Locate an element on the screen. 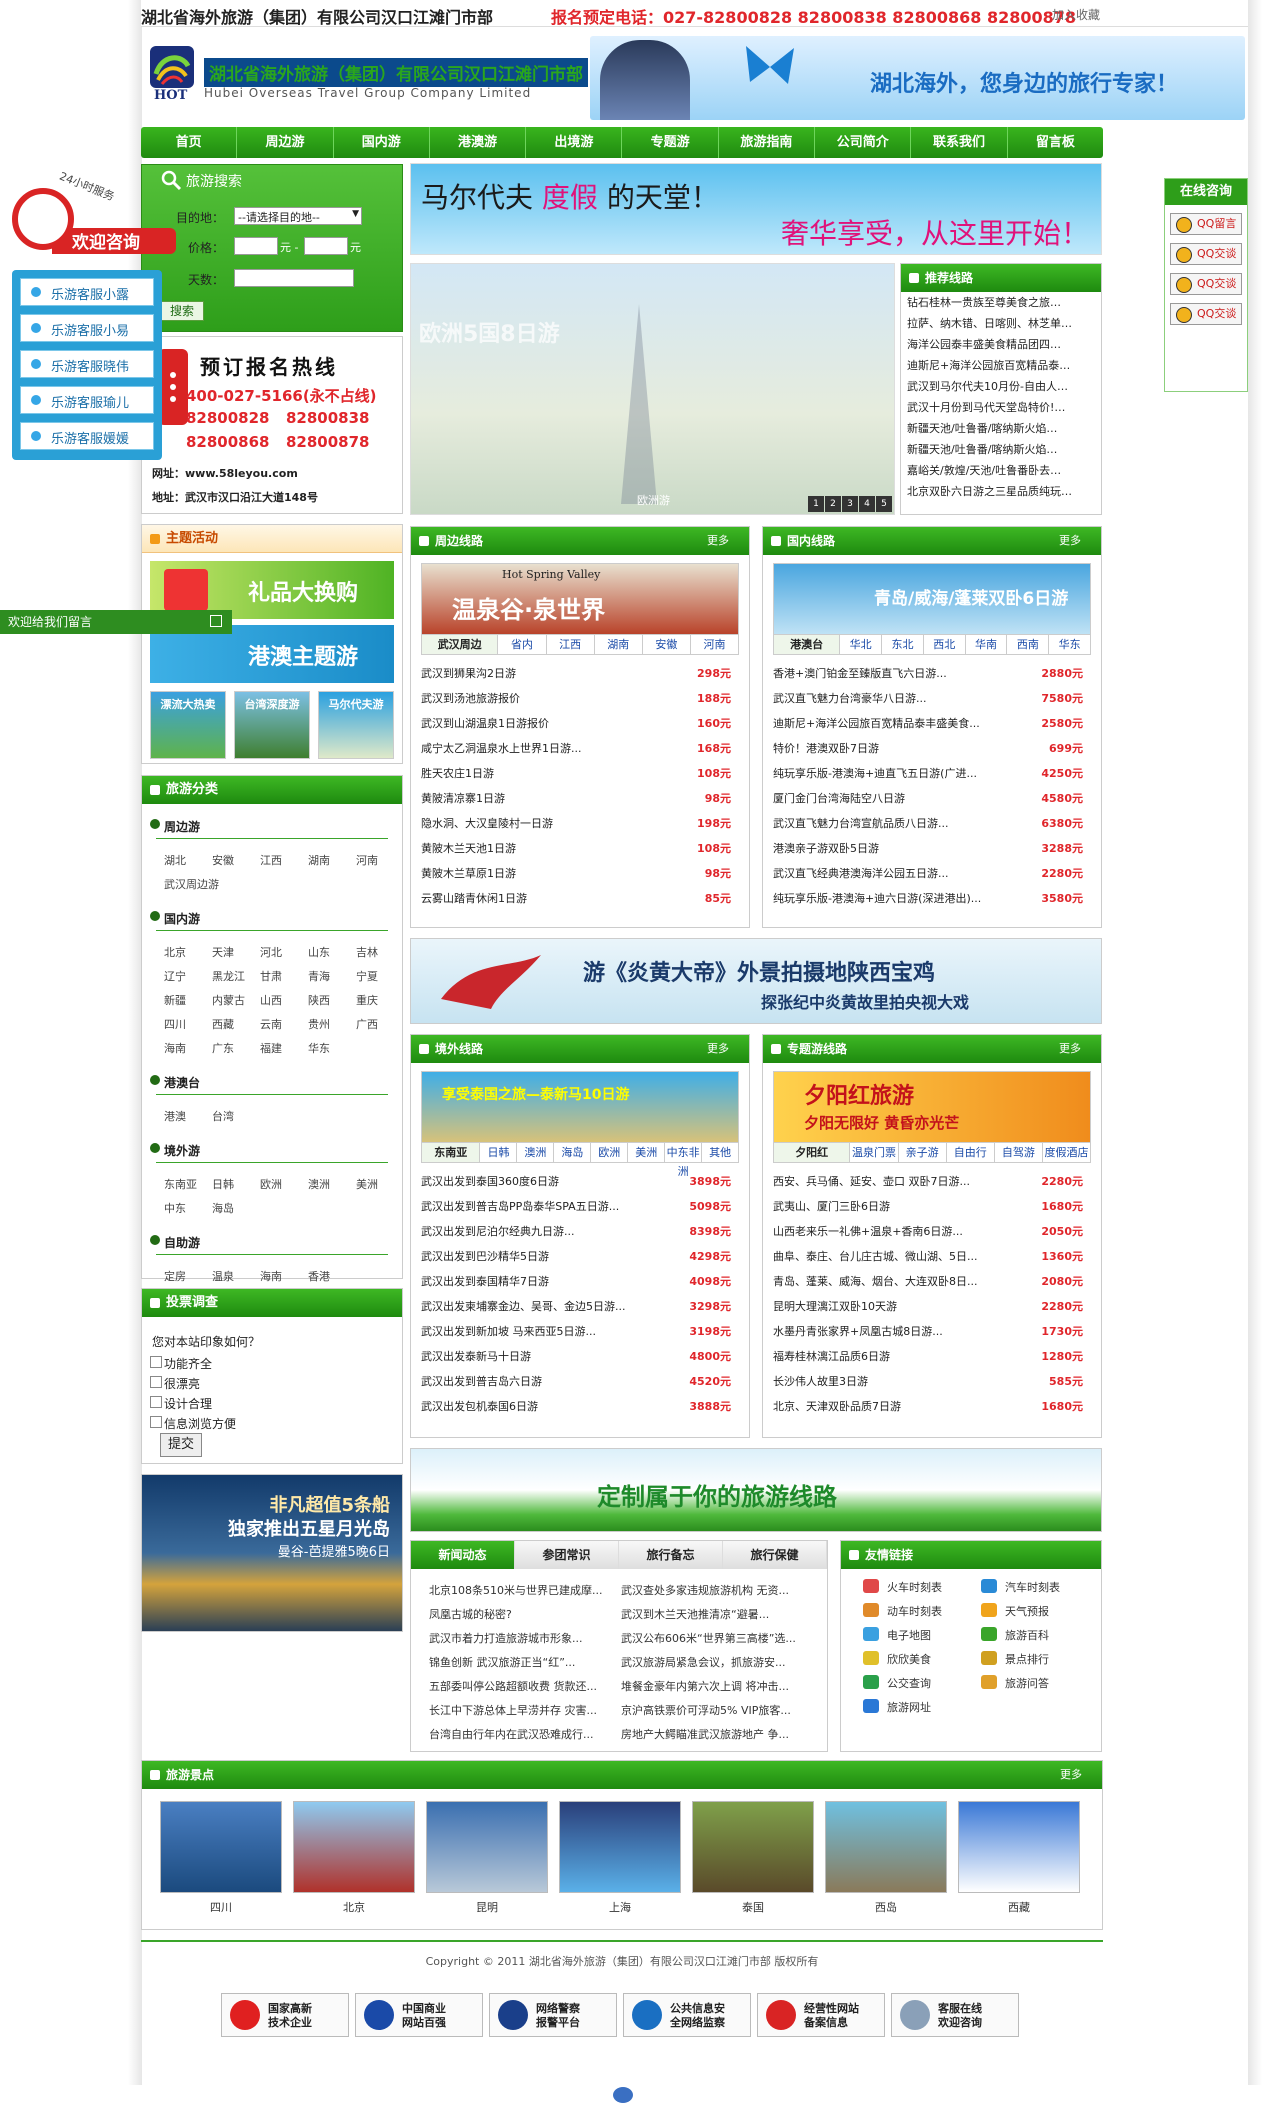 The image size is (1265, 2105). category-item: 台湾 is located at coordinates (223, 1116).